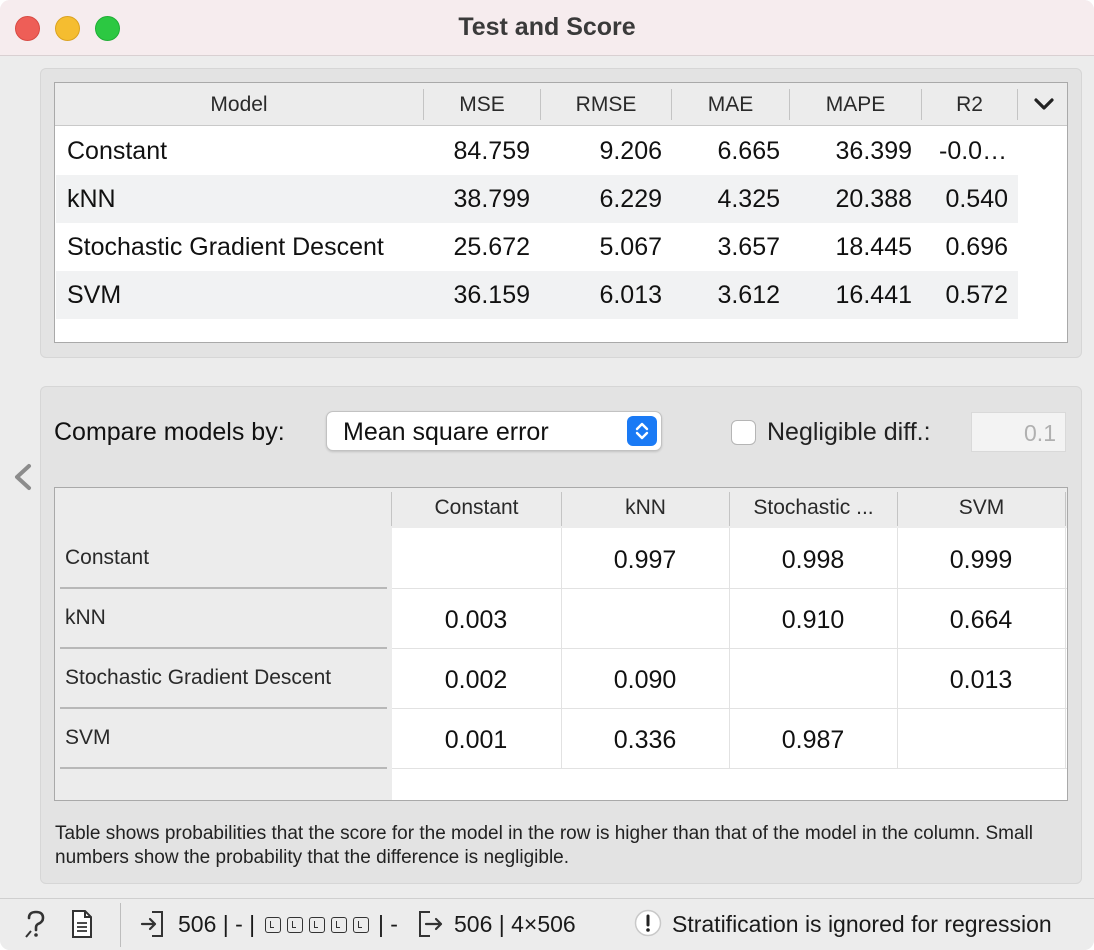 The width and height of the screenshot is (1094, 950). I want to click on report-icon, so click(82, 926).